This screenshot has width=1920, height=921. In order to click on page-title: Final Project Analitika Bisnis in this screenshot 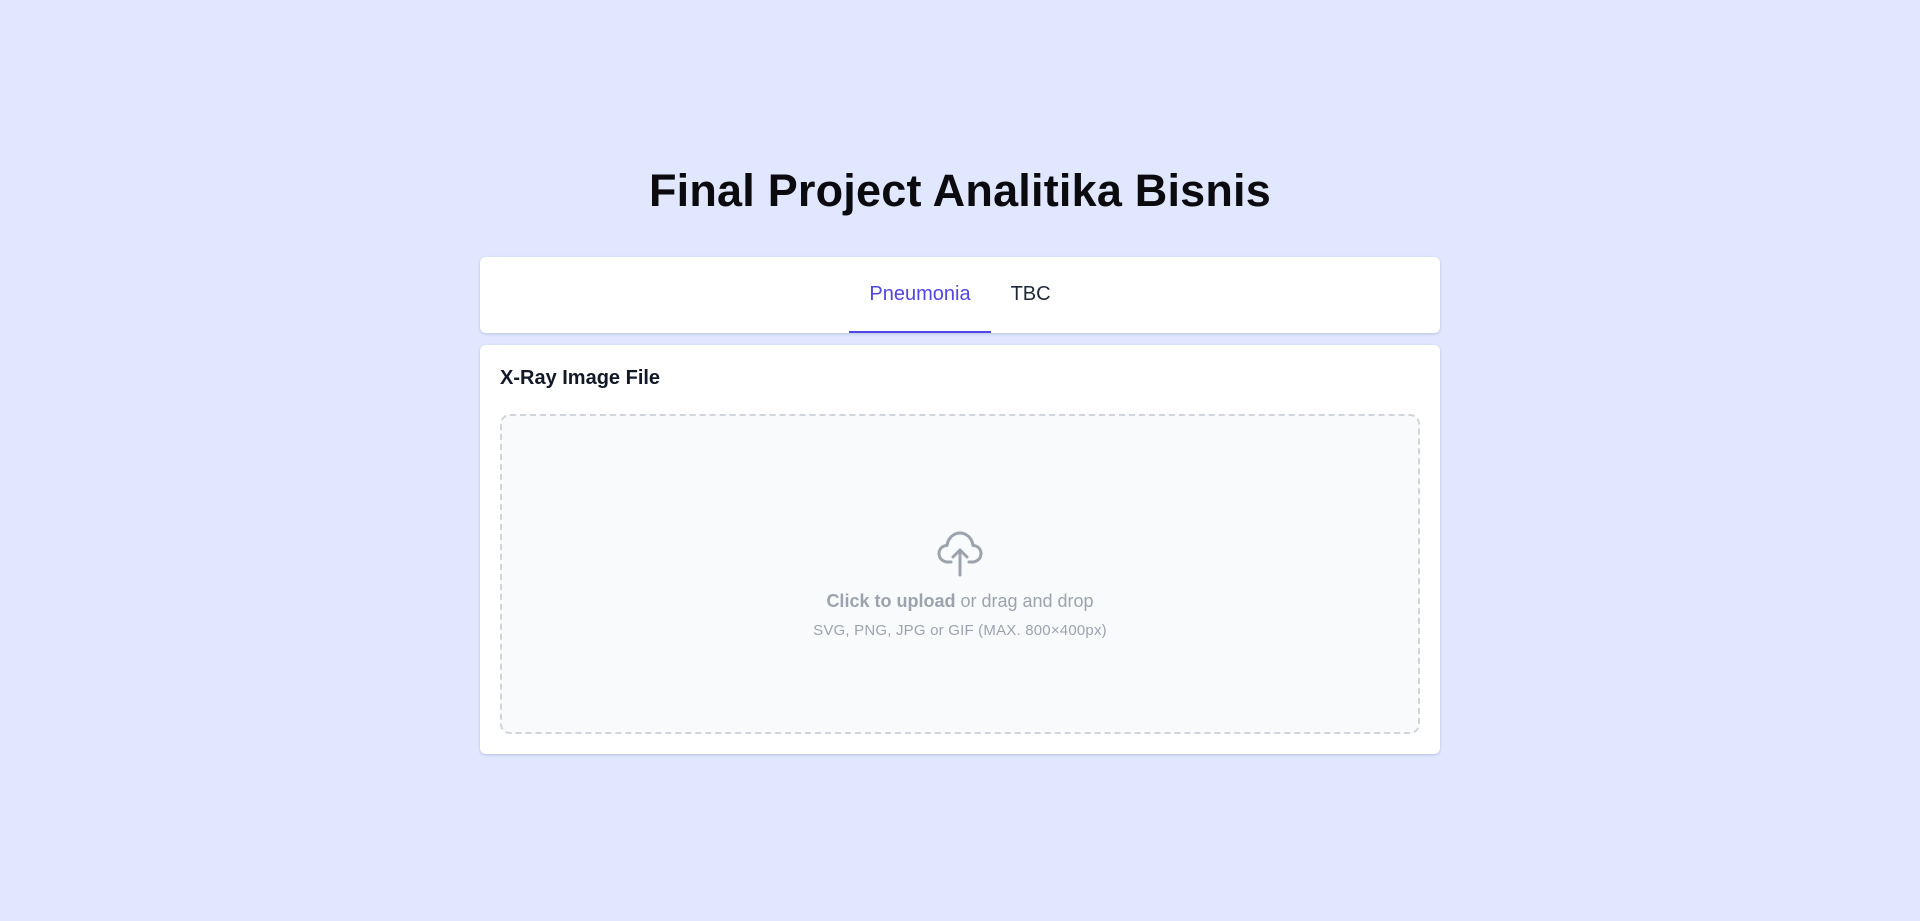, I will do `click(959, 190)`.